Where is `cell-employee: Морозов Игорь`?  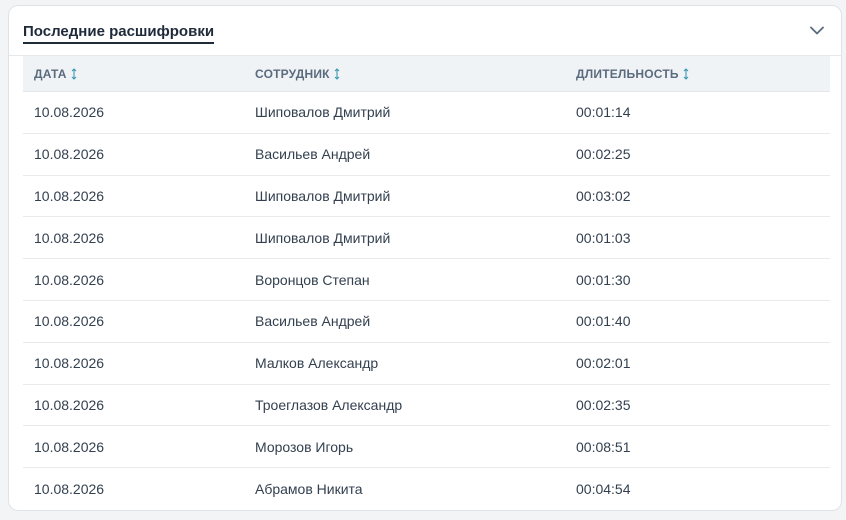
cell-employee: Морозов Игорь is located at coordinates (304, 446).